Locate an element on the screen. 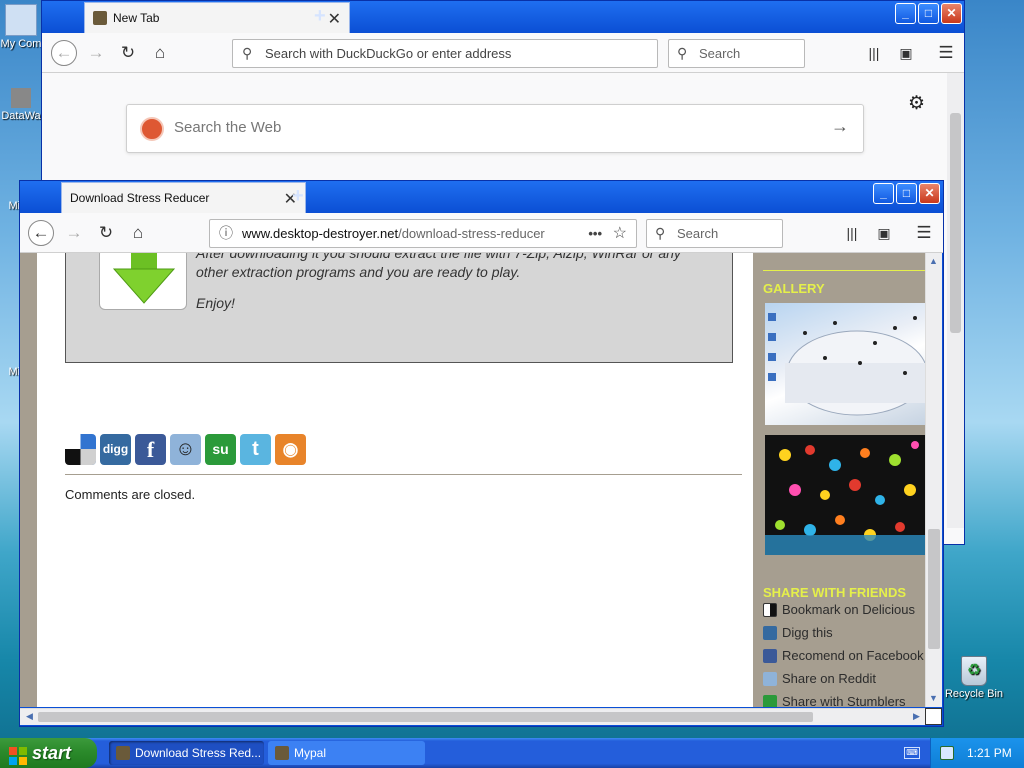  tab-download-stress-reducer: Download Stress Reducer ✕ is located at coordinates (183, 197).